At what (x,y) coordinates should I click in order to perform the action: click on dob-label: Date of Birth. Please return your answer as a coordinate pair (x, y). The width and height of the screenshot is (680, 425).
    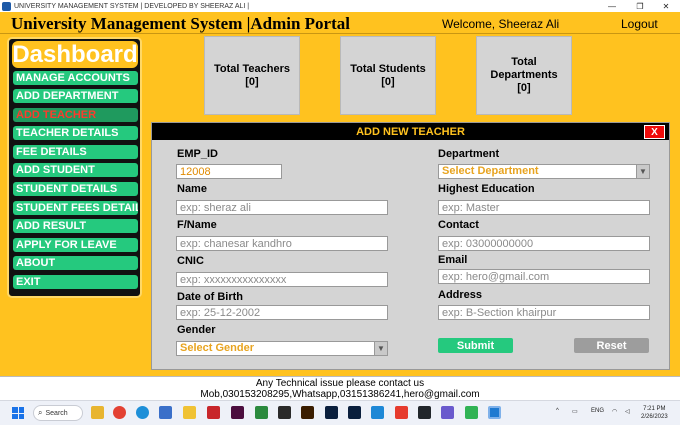
    Looking at the image, I should click on (210, 297).